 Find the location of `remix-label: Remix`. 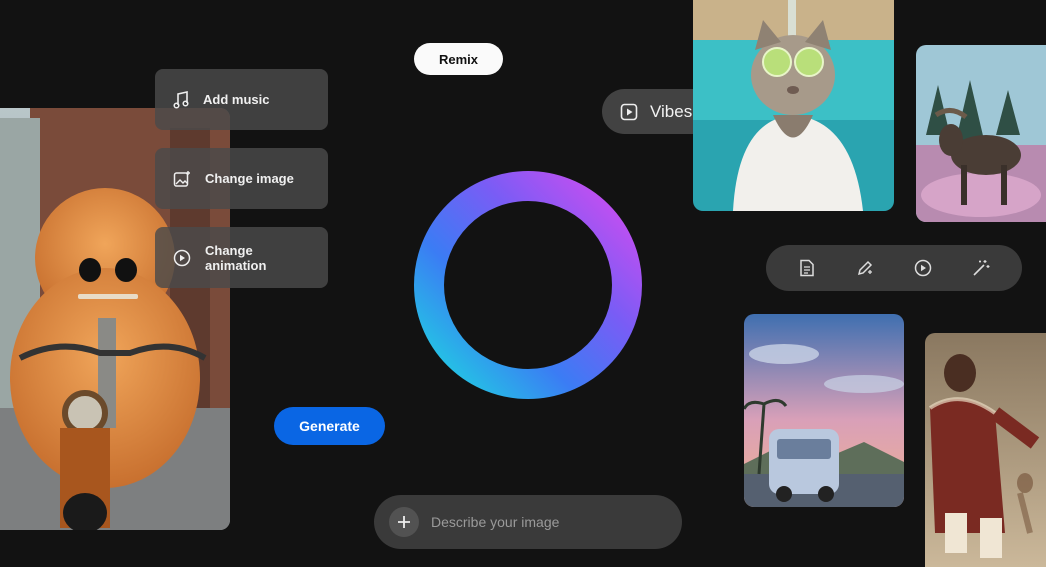

remix-label: Remix is located at coordinates (458, 59).